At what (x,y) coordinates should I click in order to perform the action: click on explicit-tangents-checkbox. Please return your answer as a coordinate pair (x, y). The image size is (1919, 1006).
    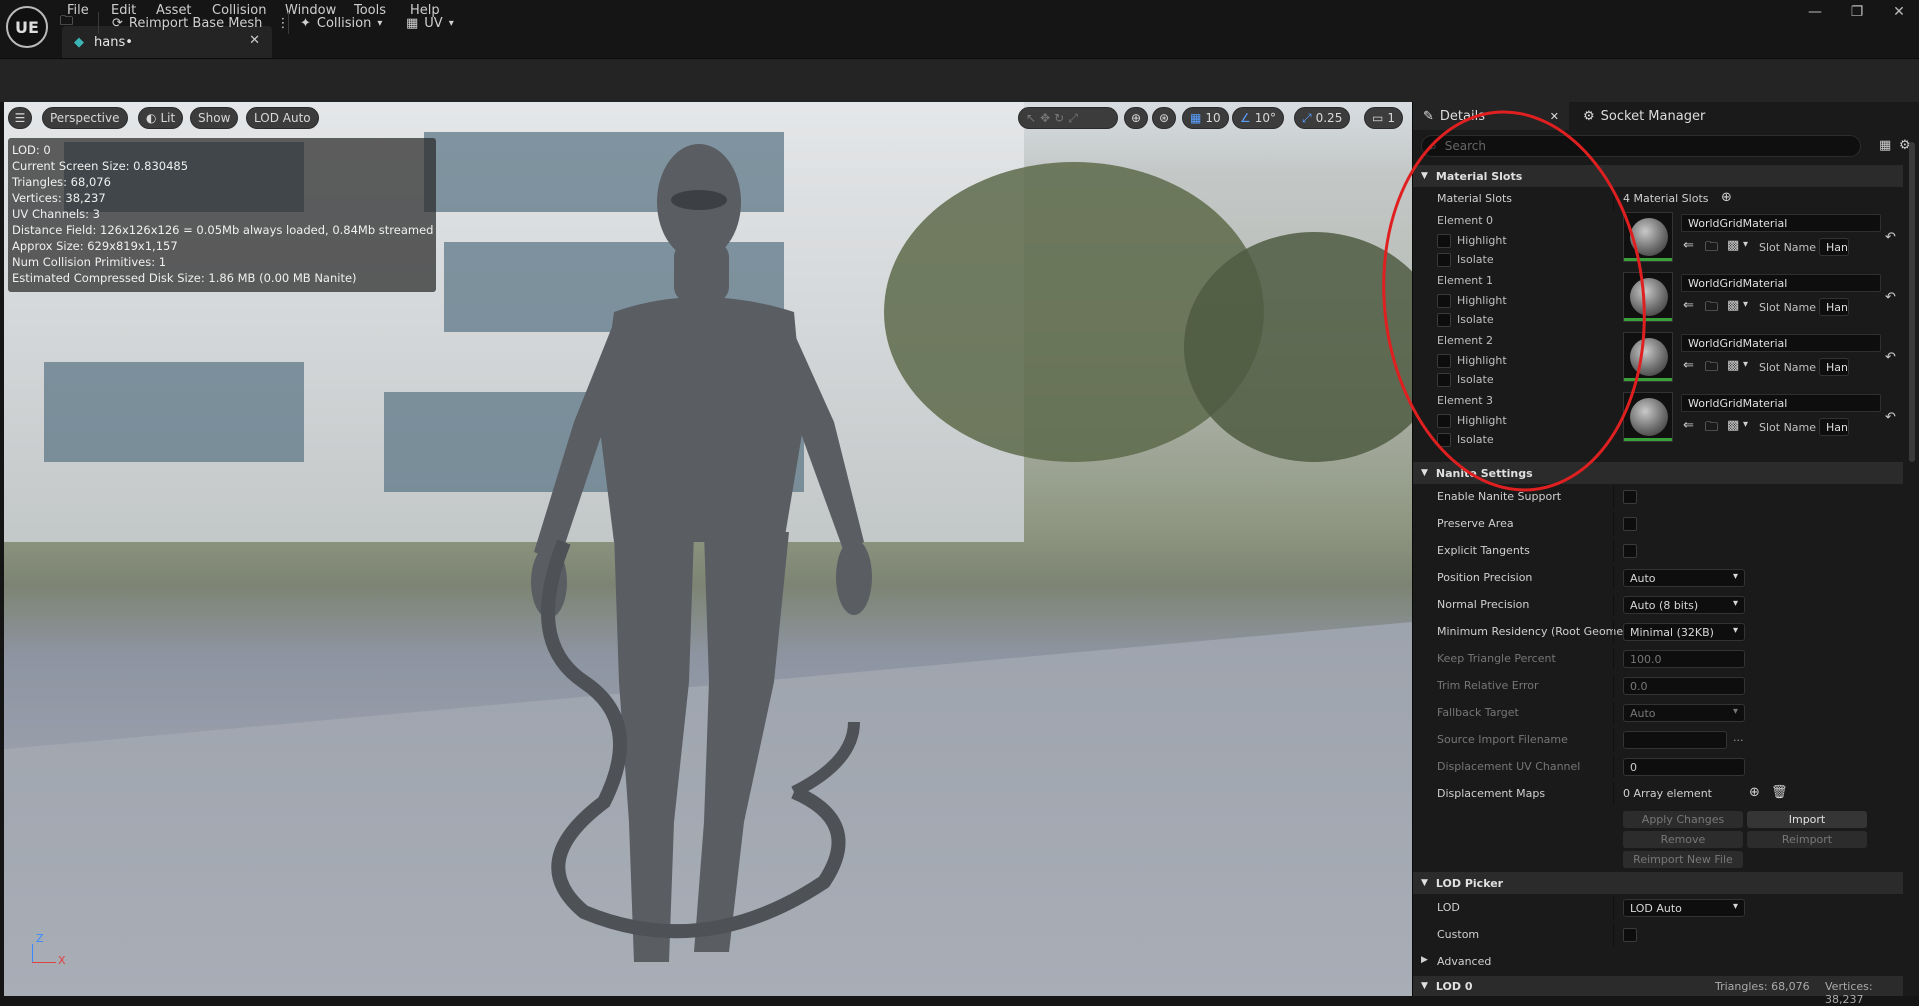
    Looking at the image, I should click on (1630, 551).